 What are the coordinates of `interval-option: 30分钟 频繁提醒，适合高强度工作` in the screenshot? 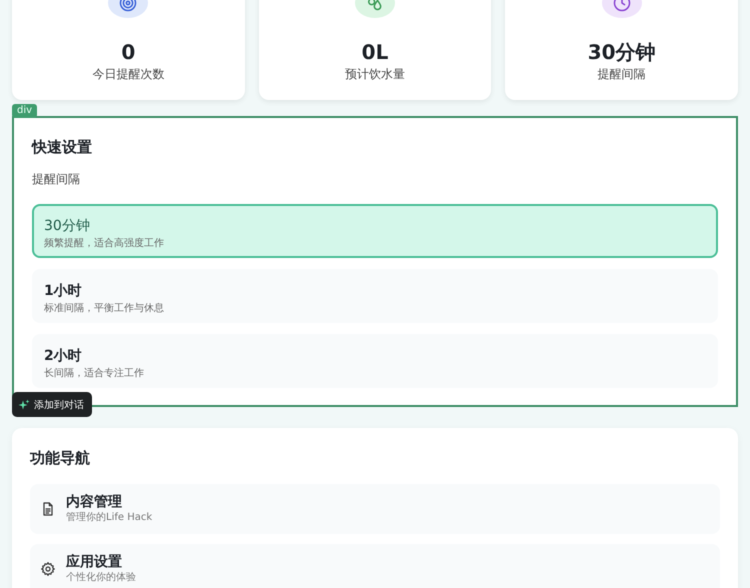 It's located at (375, 231).